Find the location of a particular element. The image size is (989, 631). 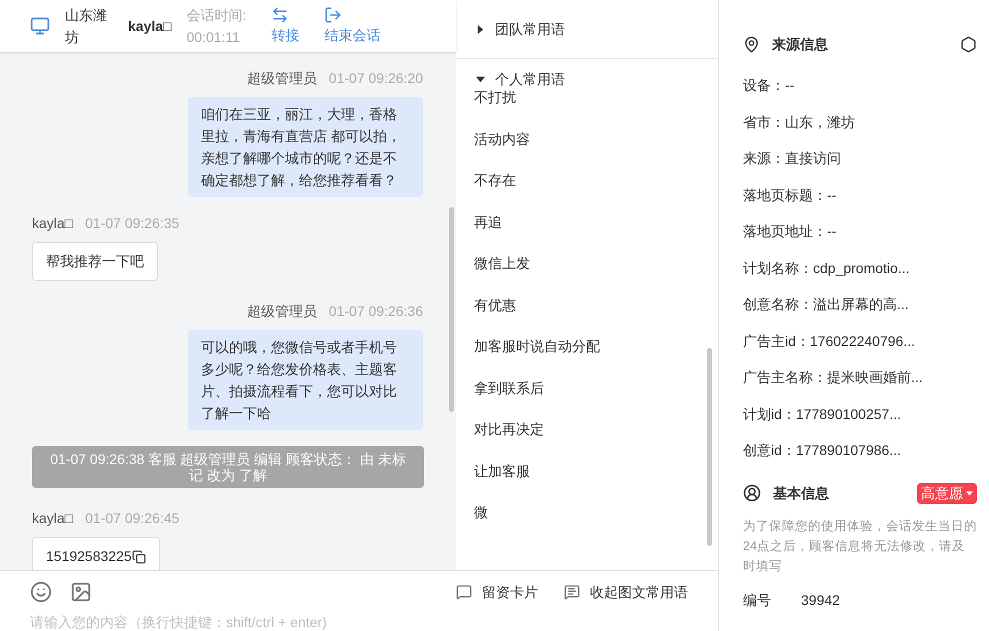

phrase-item: 让加客服 is located at coordinates (596, 481).